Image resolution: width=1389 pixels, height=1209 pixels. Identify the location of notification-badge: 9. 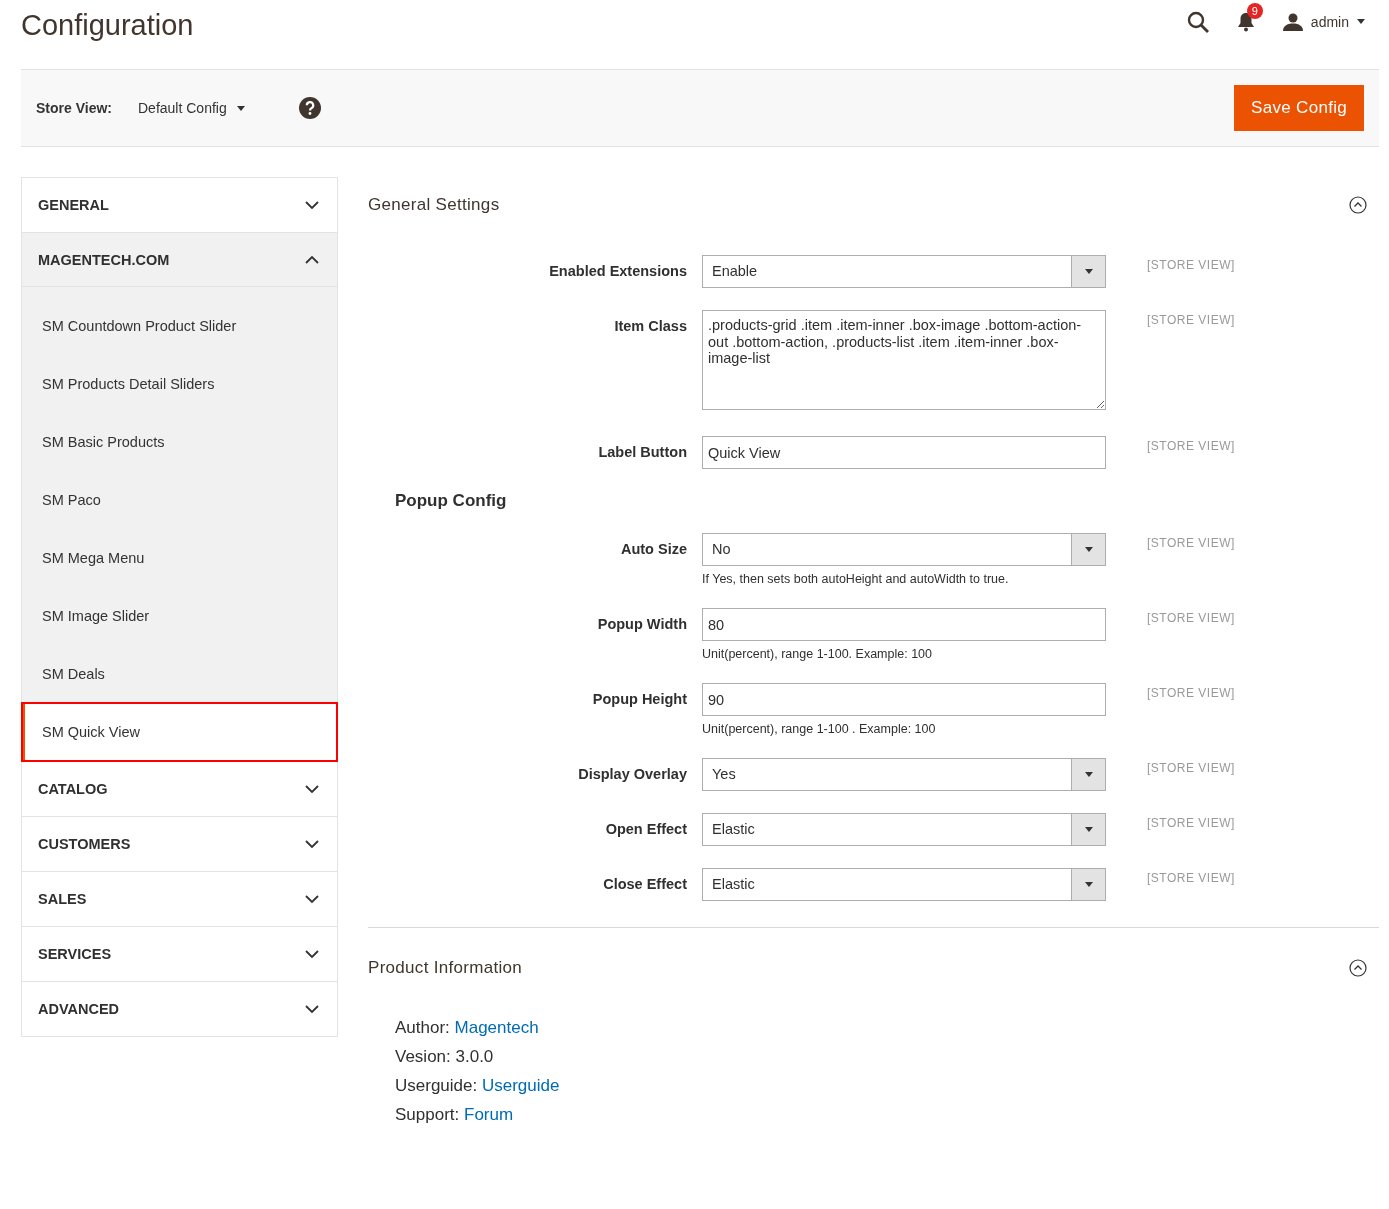
(1254, 10).